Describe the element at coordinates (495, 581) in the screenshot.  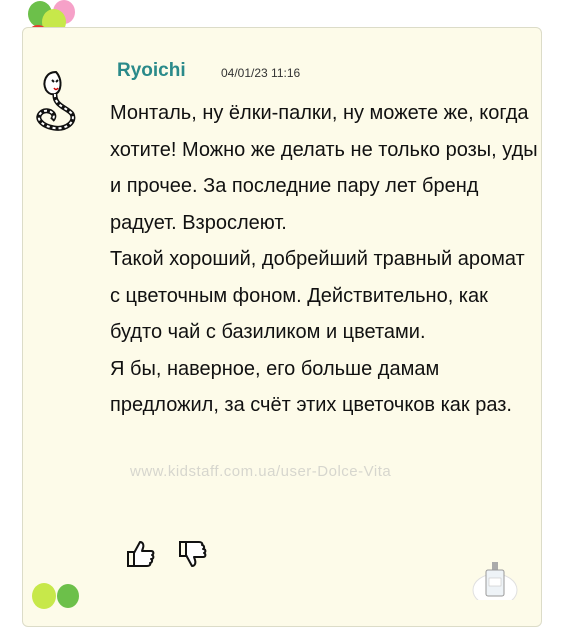
I see `perfume-bottle-icon` at that location.